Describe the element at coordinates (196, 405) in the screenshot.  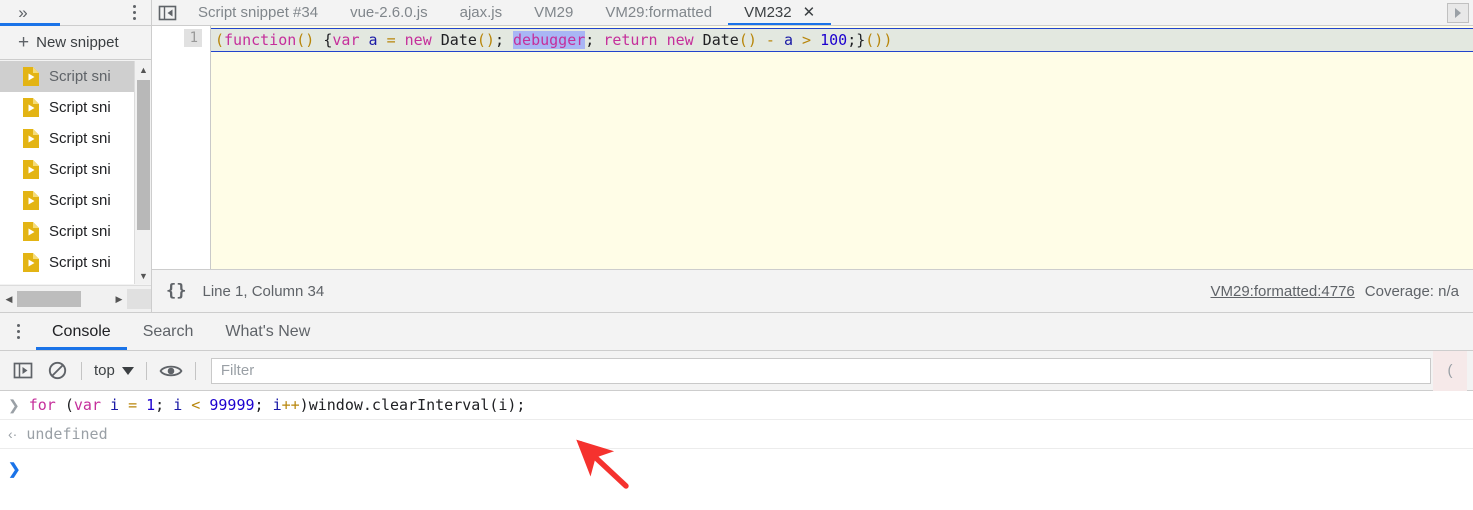
I see `console-code-token: <` at that location.